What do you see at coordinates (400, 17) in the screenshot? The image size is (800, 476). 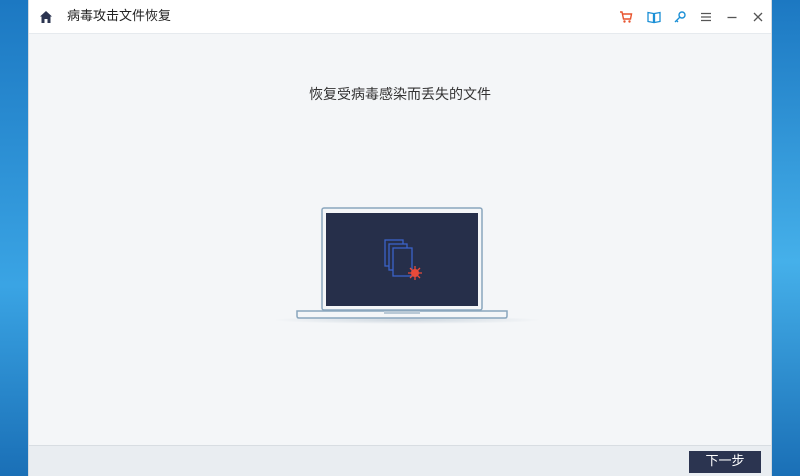 I see `title-bar: 病毒攻击文件恢复` at bounding box center [400, 17].